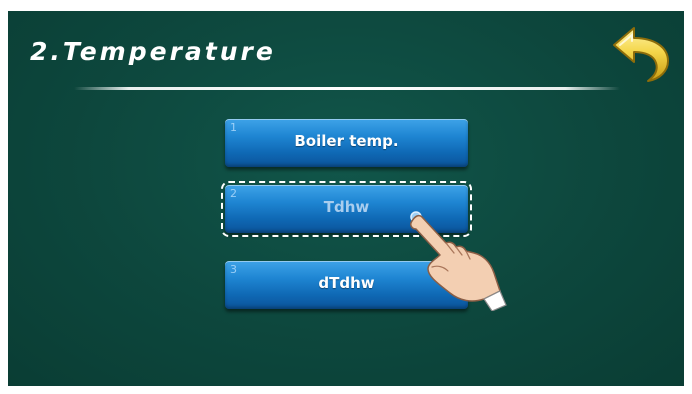 The image size is (692, 394). I want to click on menu-item-label: dTdhw, so click(346, 283).